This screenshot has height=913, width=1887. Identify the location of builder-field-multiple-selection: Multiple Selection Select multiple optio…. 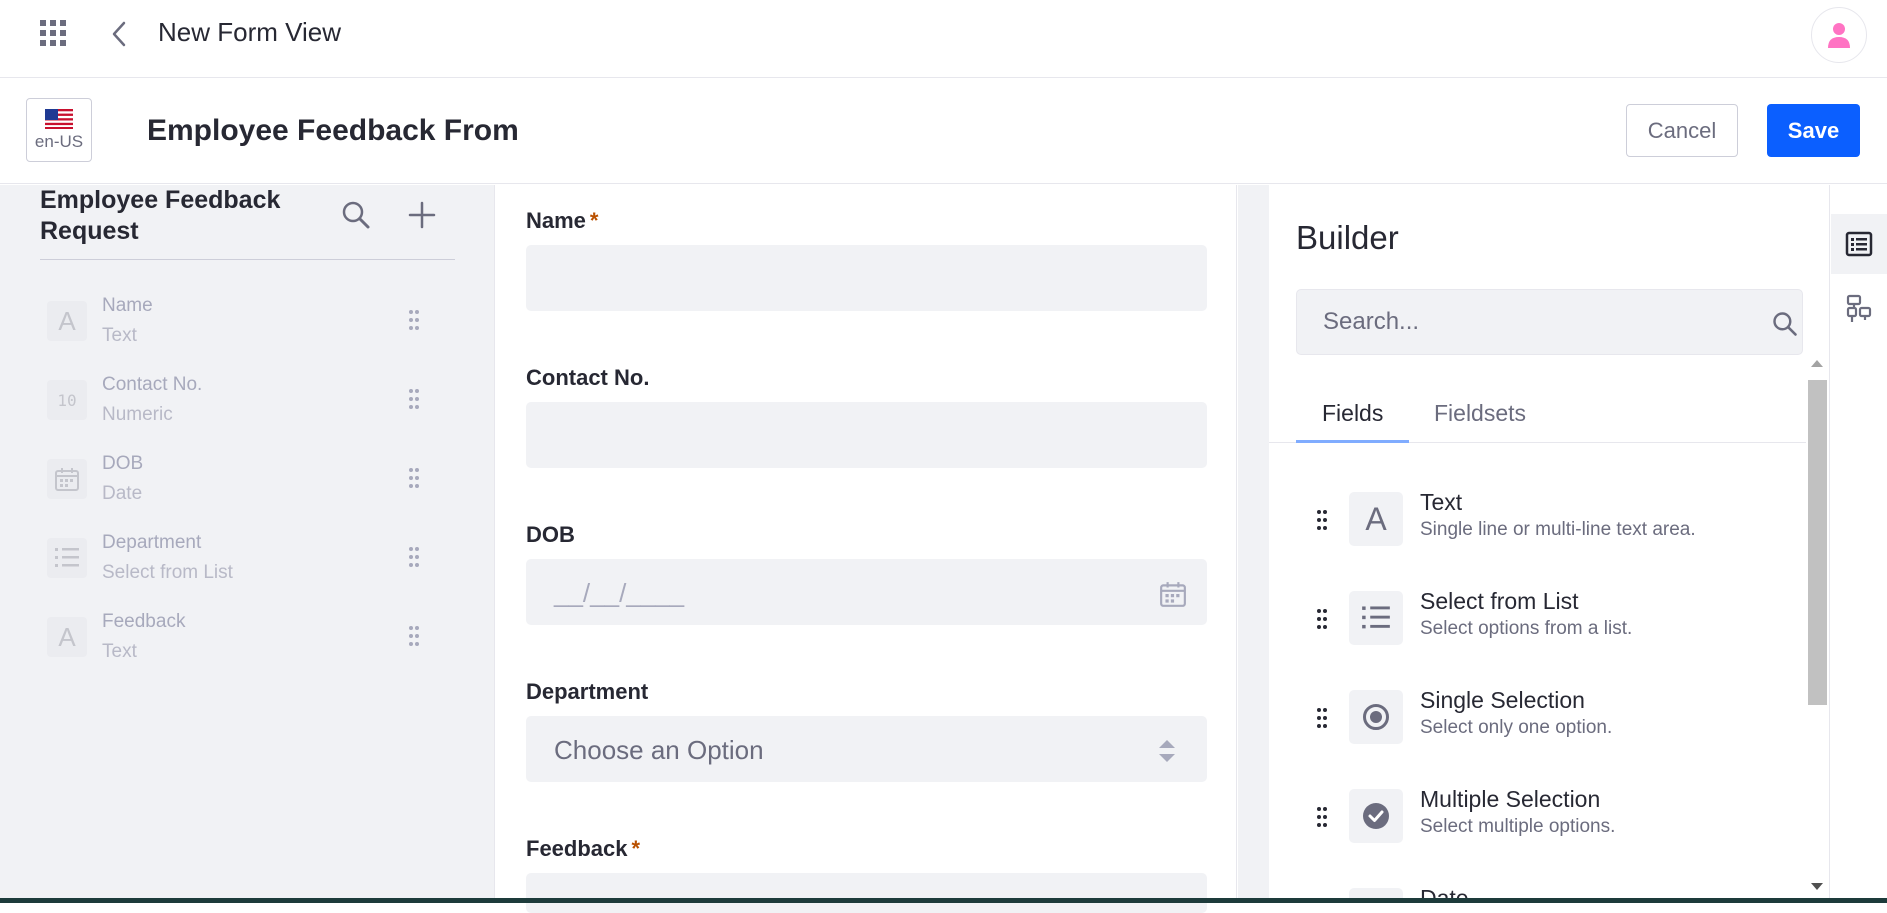
(1551, 824).